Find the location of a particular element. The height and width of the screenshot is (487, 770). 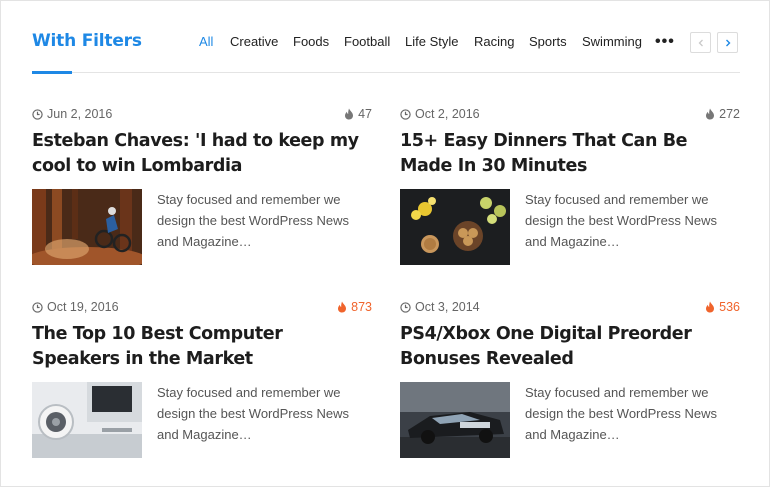

filter-tab-life-style: Life Style is located at coordinates (431, 41).